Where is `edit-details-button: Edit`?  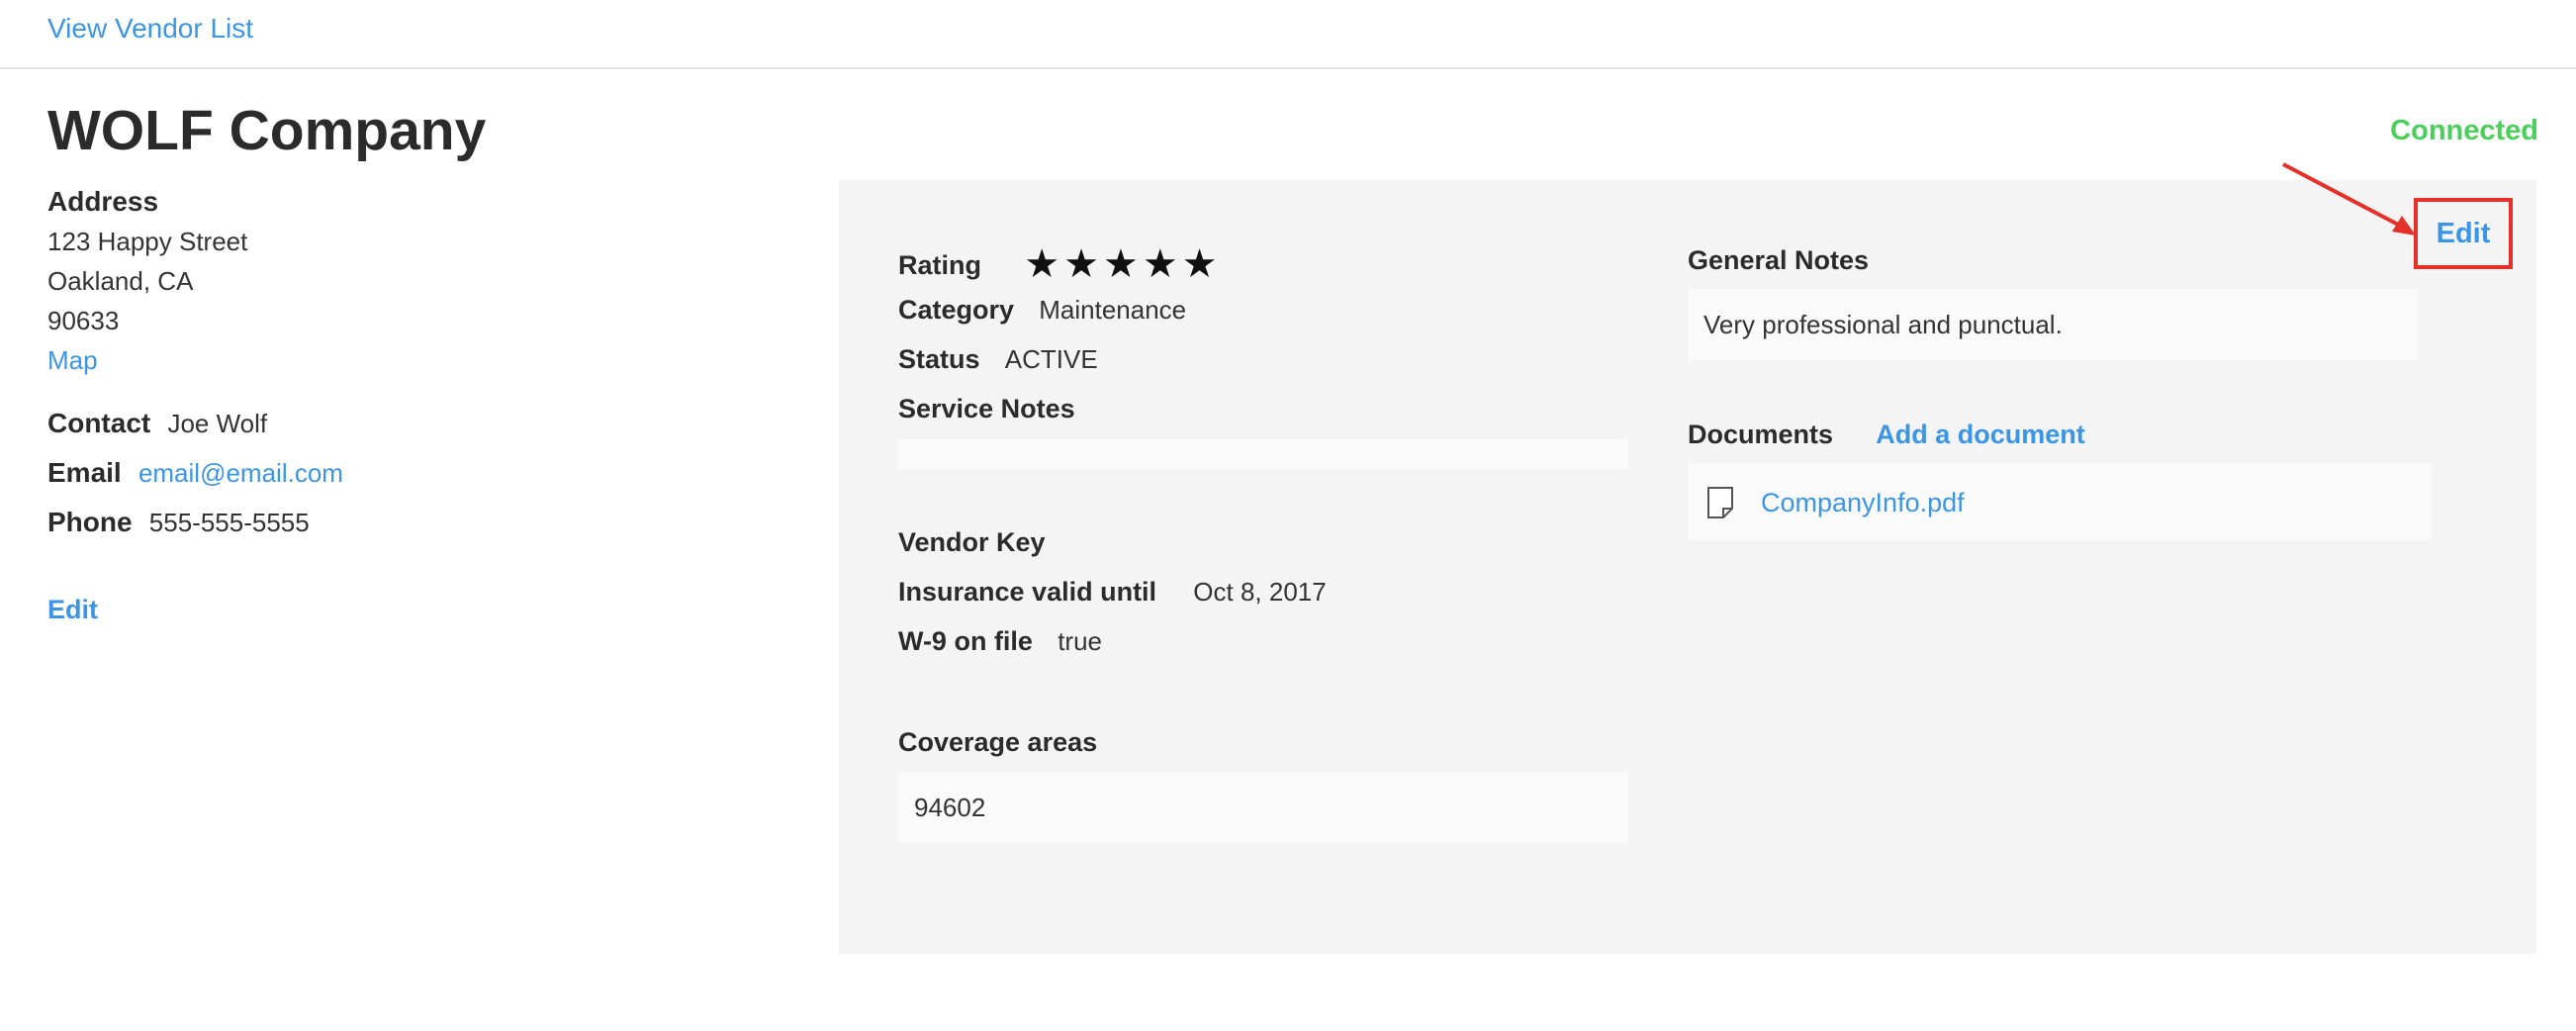 edit-details-button: Edit is located at coordinates (2464, 234).